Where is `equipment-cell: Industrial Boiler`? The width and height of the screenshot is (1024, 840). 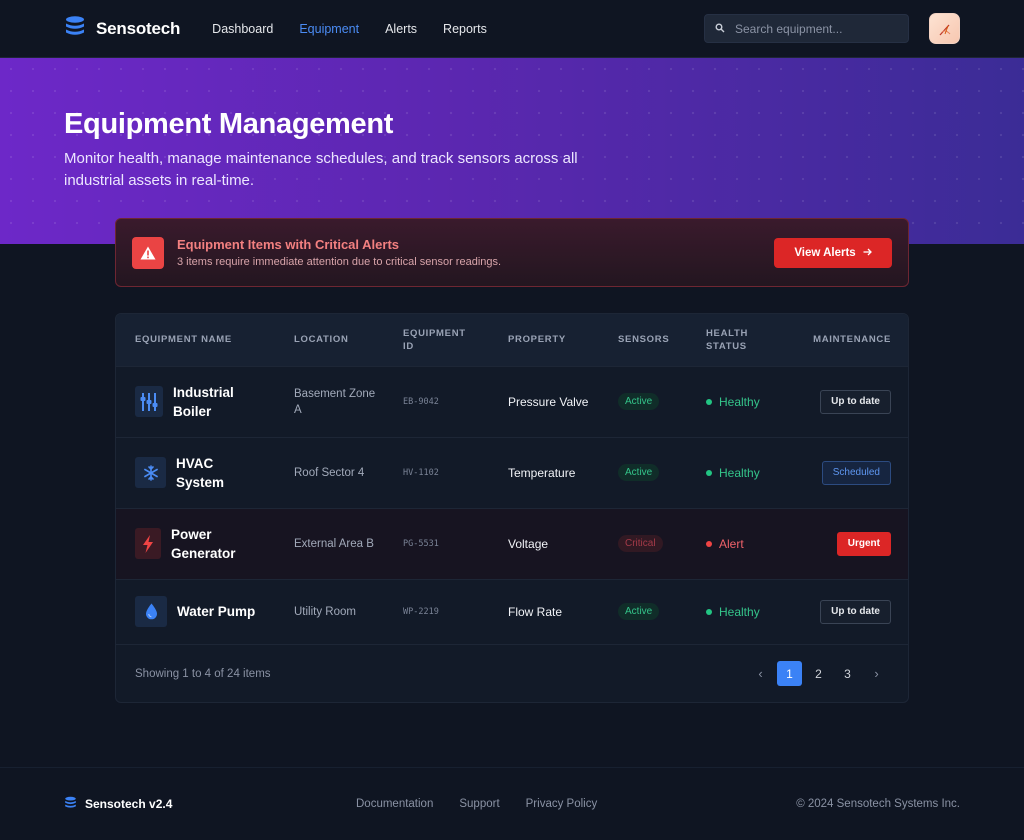 equipment-cell: Industrial Boiler is located at coordinates (214, 402).